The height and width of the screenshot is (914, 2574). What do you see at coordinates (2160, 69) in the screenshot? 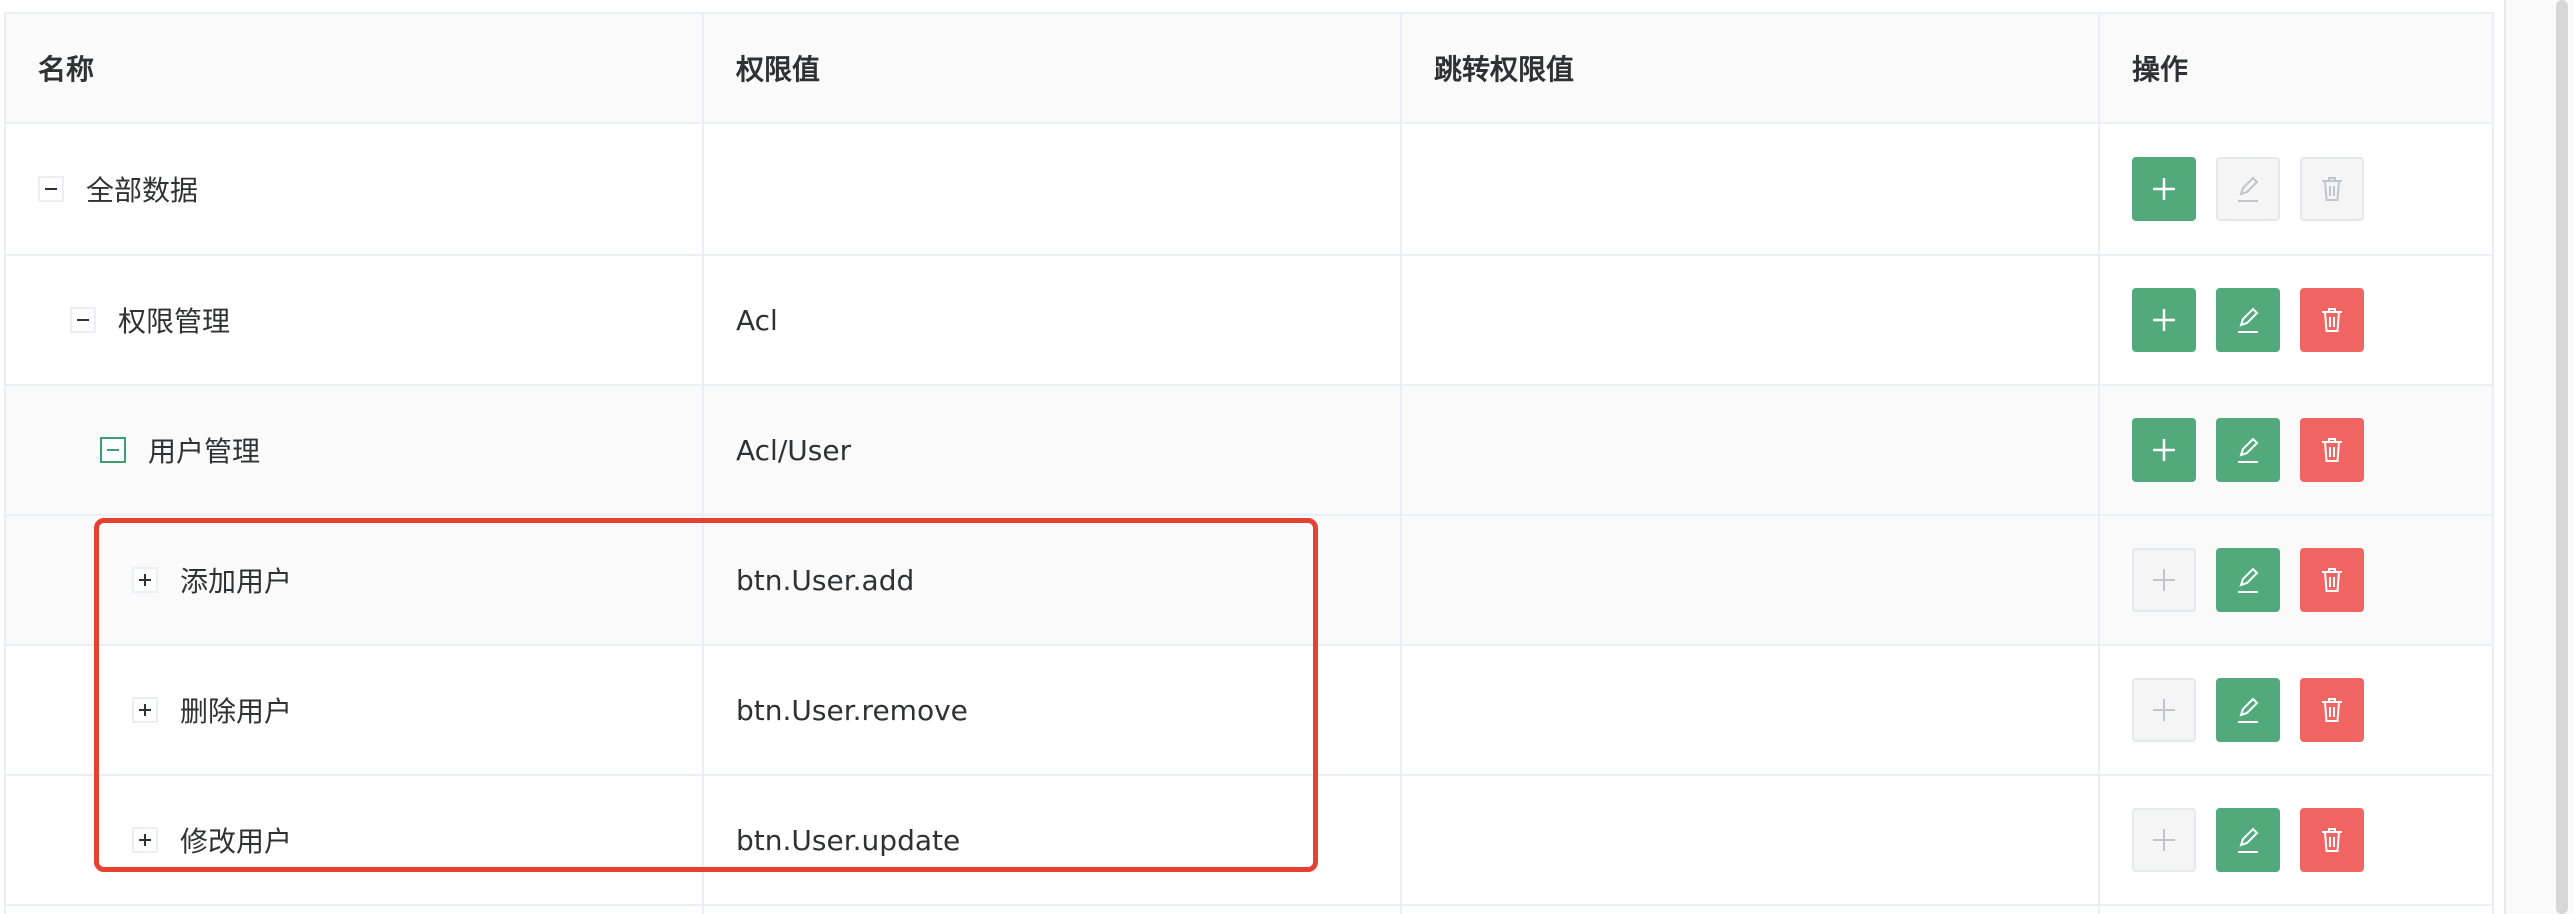
I see `header-actions: 操作` at bounding box center [2160, 69].